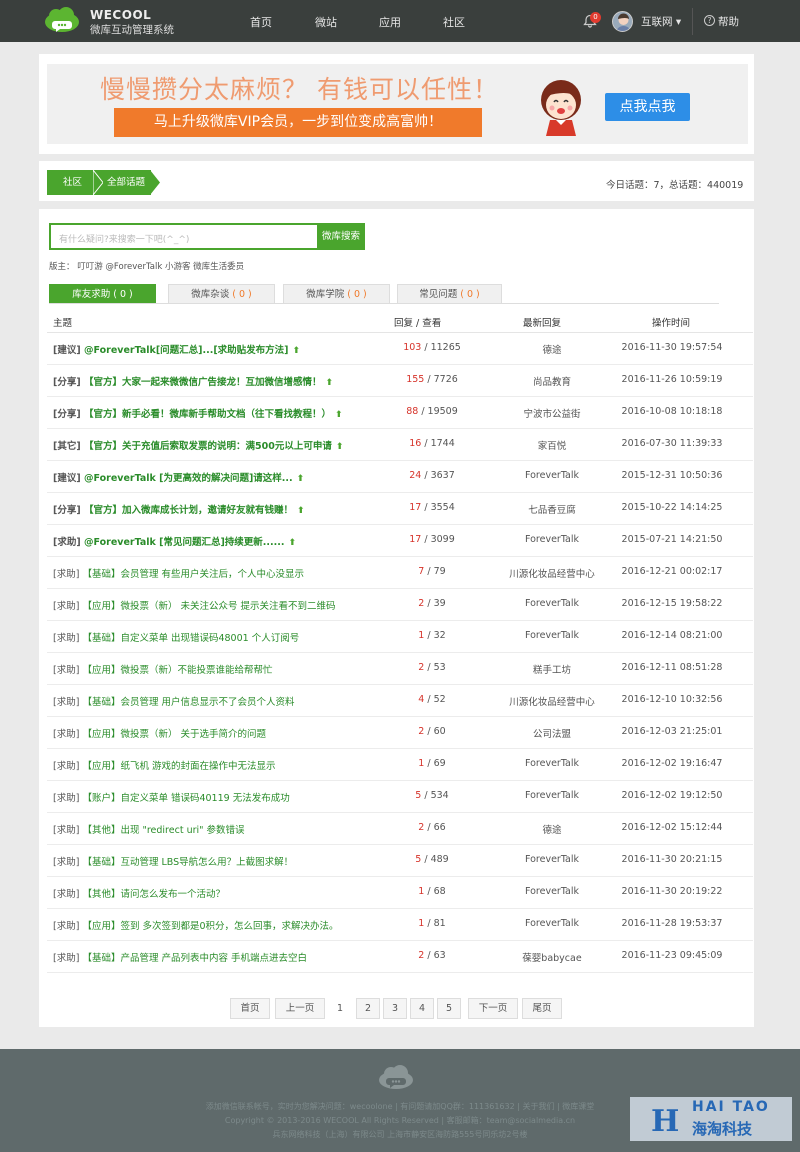  What do you see at coordinates (728, 21) in the screenshot?
I see `help-link: 帮助` at bounding box center [728, 21].